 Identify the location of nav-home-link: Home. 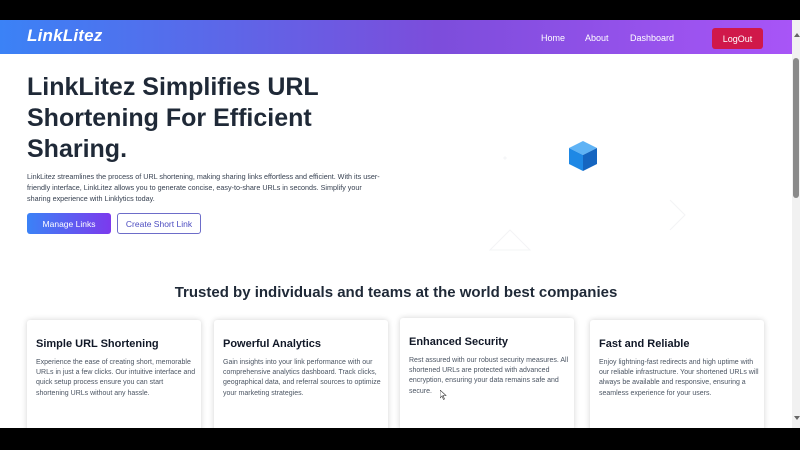
(553, 38).